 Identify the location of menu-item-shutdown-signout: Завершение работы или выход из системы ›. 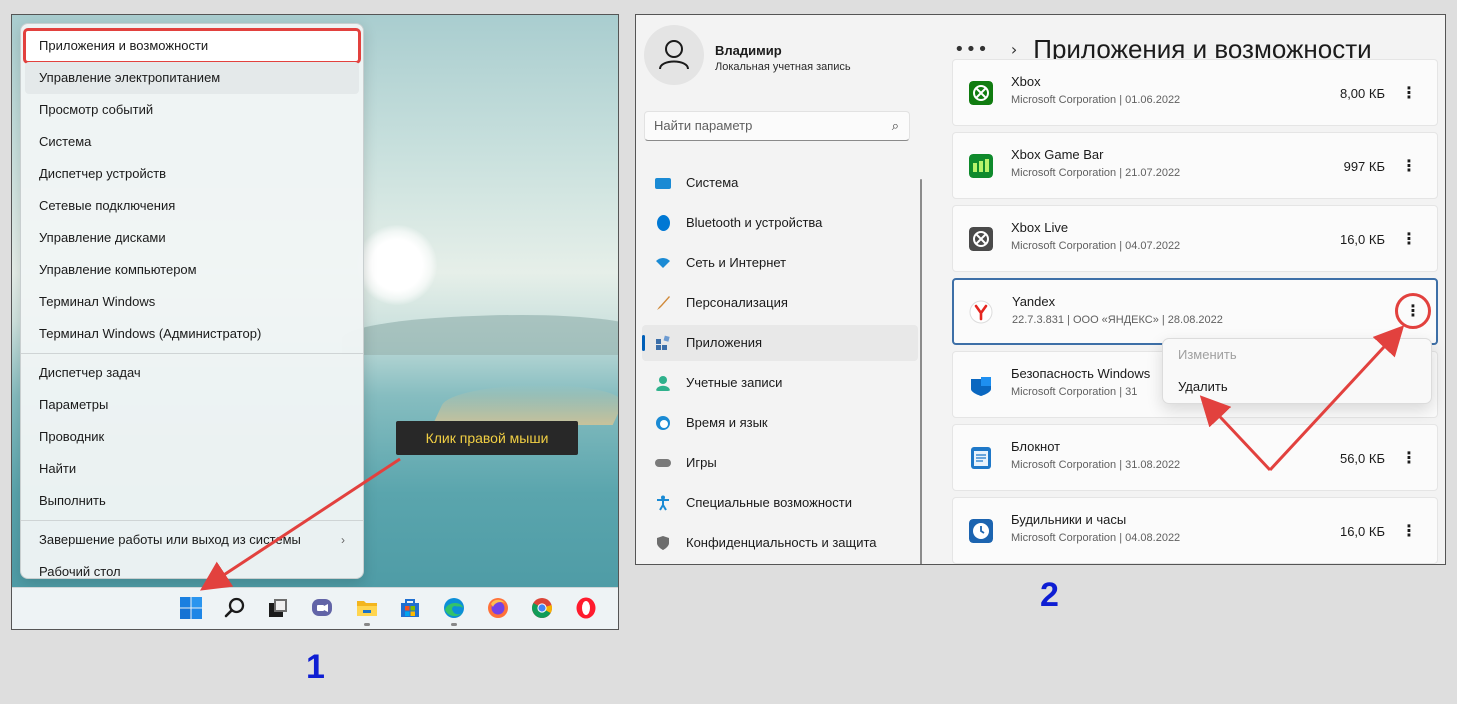
(192, 540).